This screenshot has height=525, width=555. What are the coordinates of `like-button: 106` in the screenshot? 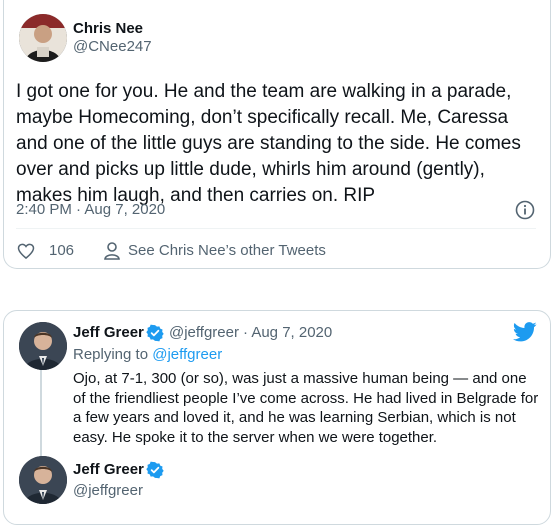 It's located at (51, 251).